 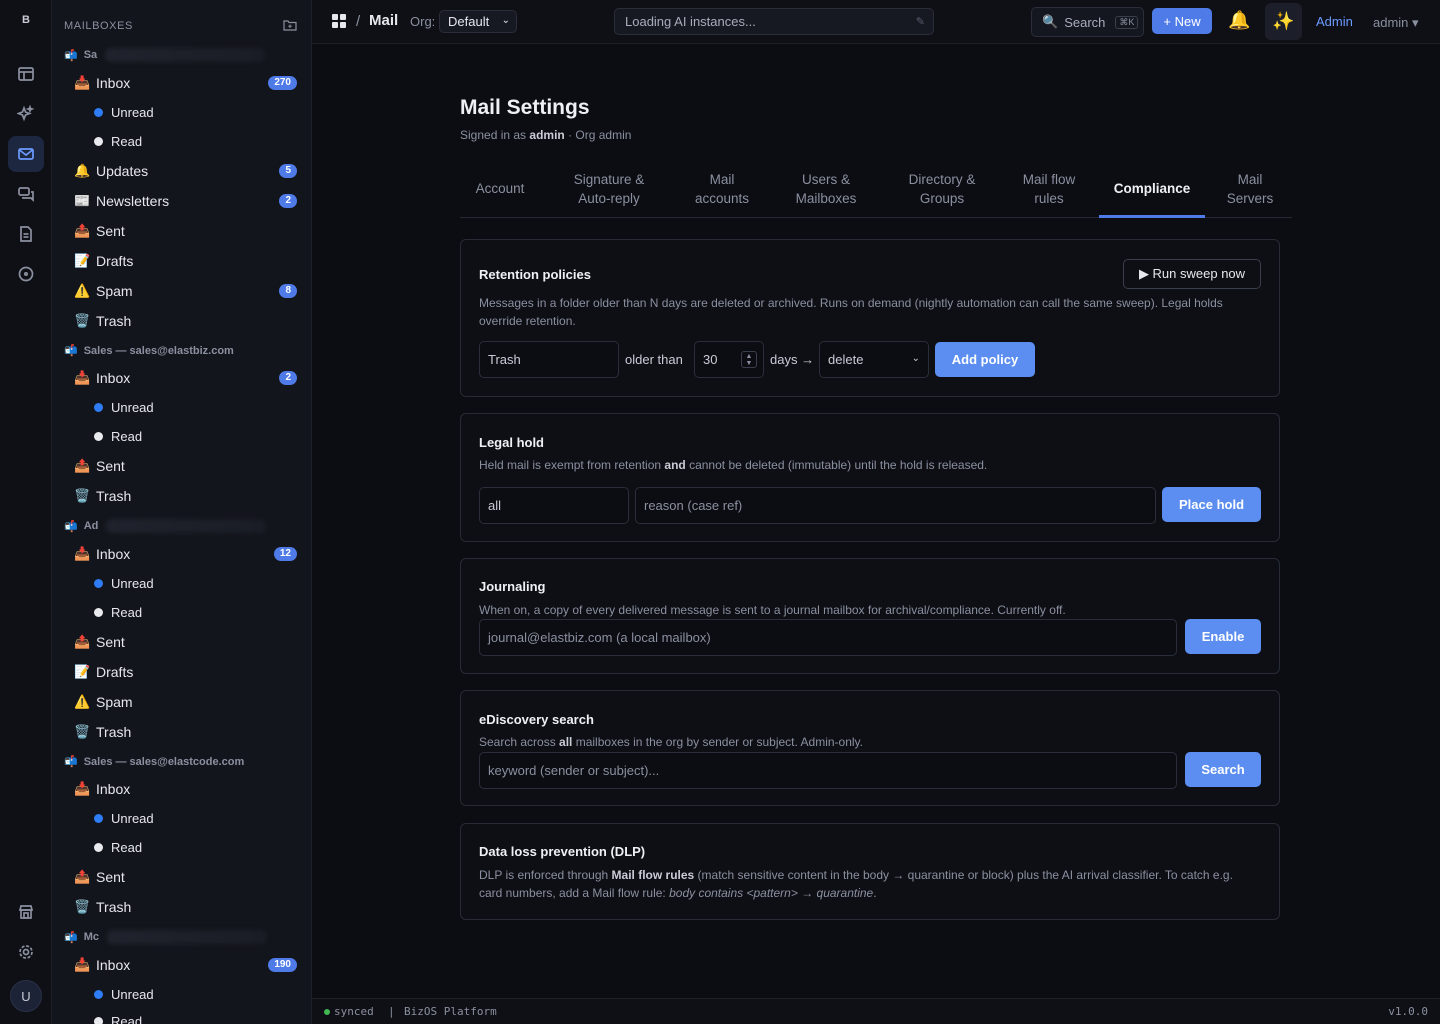 I want to click on read-dot-icon, so click(x=98, y=847).